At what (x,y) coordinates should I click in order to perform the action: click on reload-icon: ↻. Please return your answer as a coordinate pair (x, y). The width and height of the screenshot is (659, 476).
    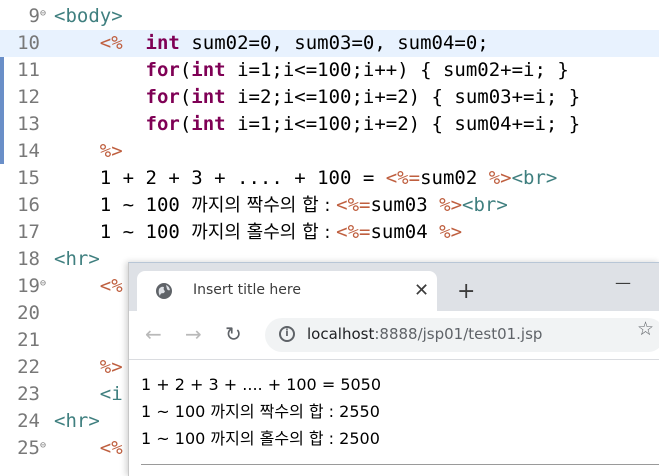
    Looking at the image, I should click on (233, 334).